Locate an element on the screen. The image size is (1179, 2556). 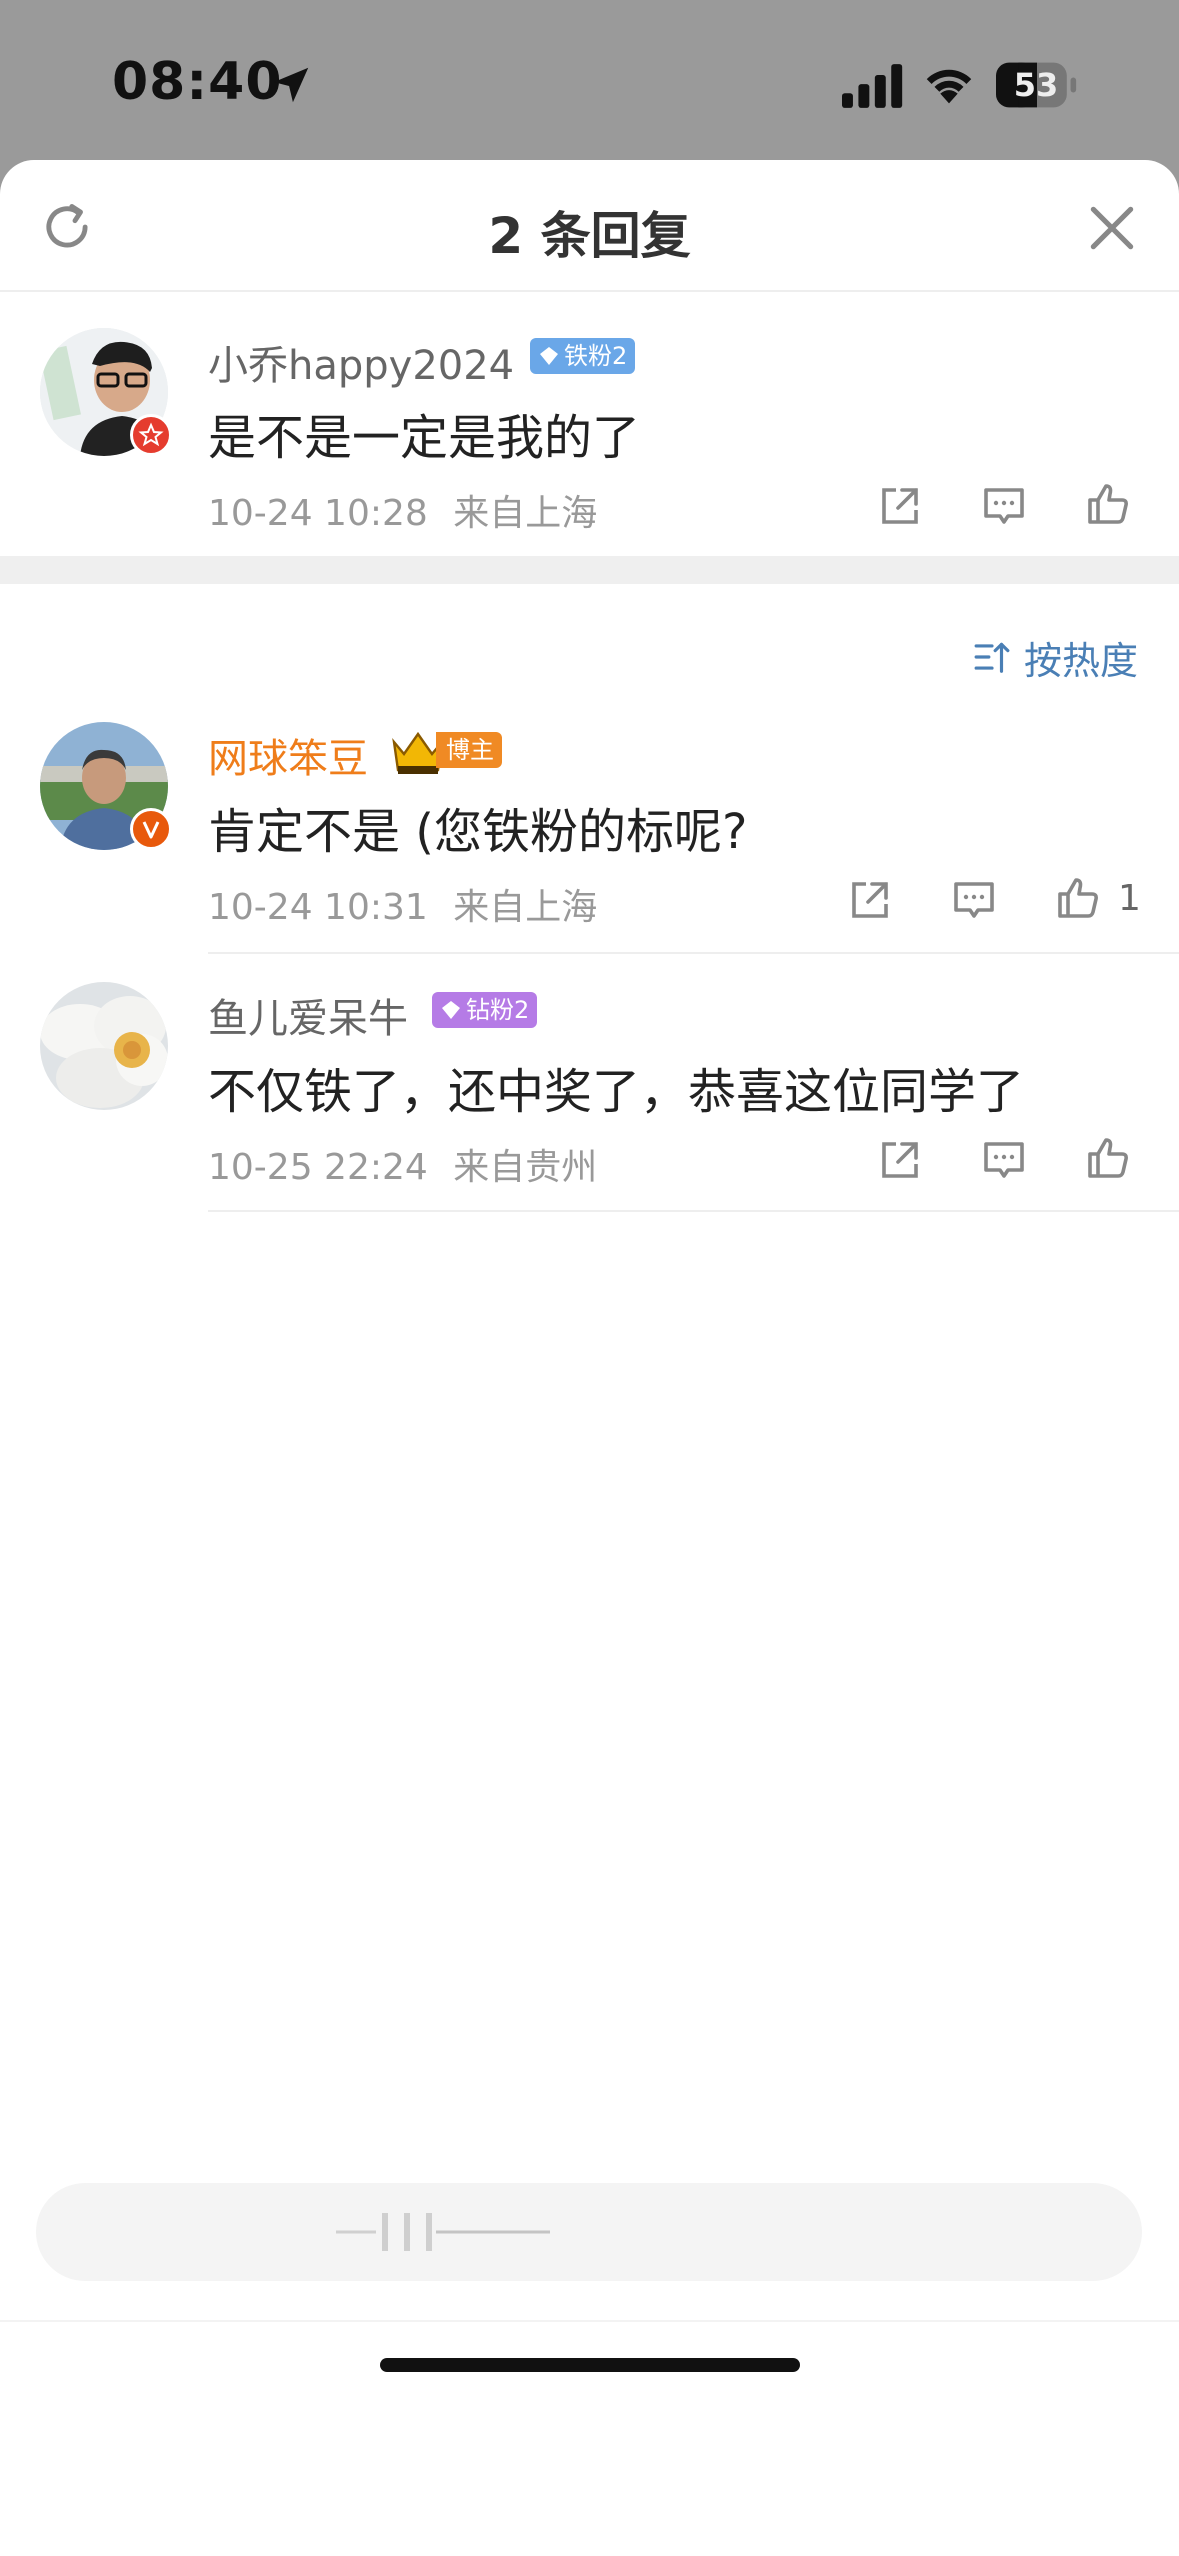
location-arrow-icon is located at coordinates (291, 85).